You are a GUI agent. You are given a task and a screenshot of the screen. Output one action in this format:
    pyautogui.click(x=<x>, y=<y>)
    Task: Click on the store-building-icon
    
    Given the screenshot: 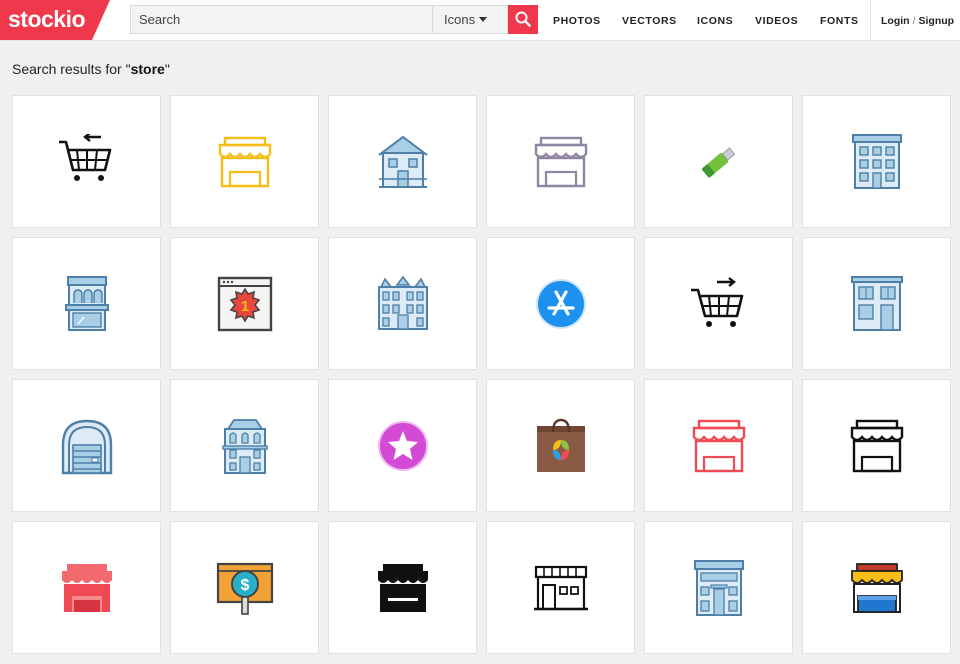 What is the action you would take?
    pyautogui.click(x=876, y=303)
    